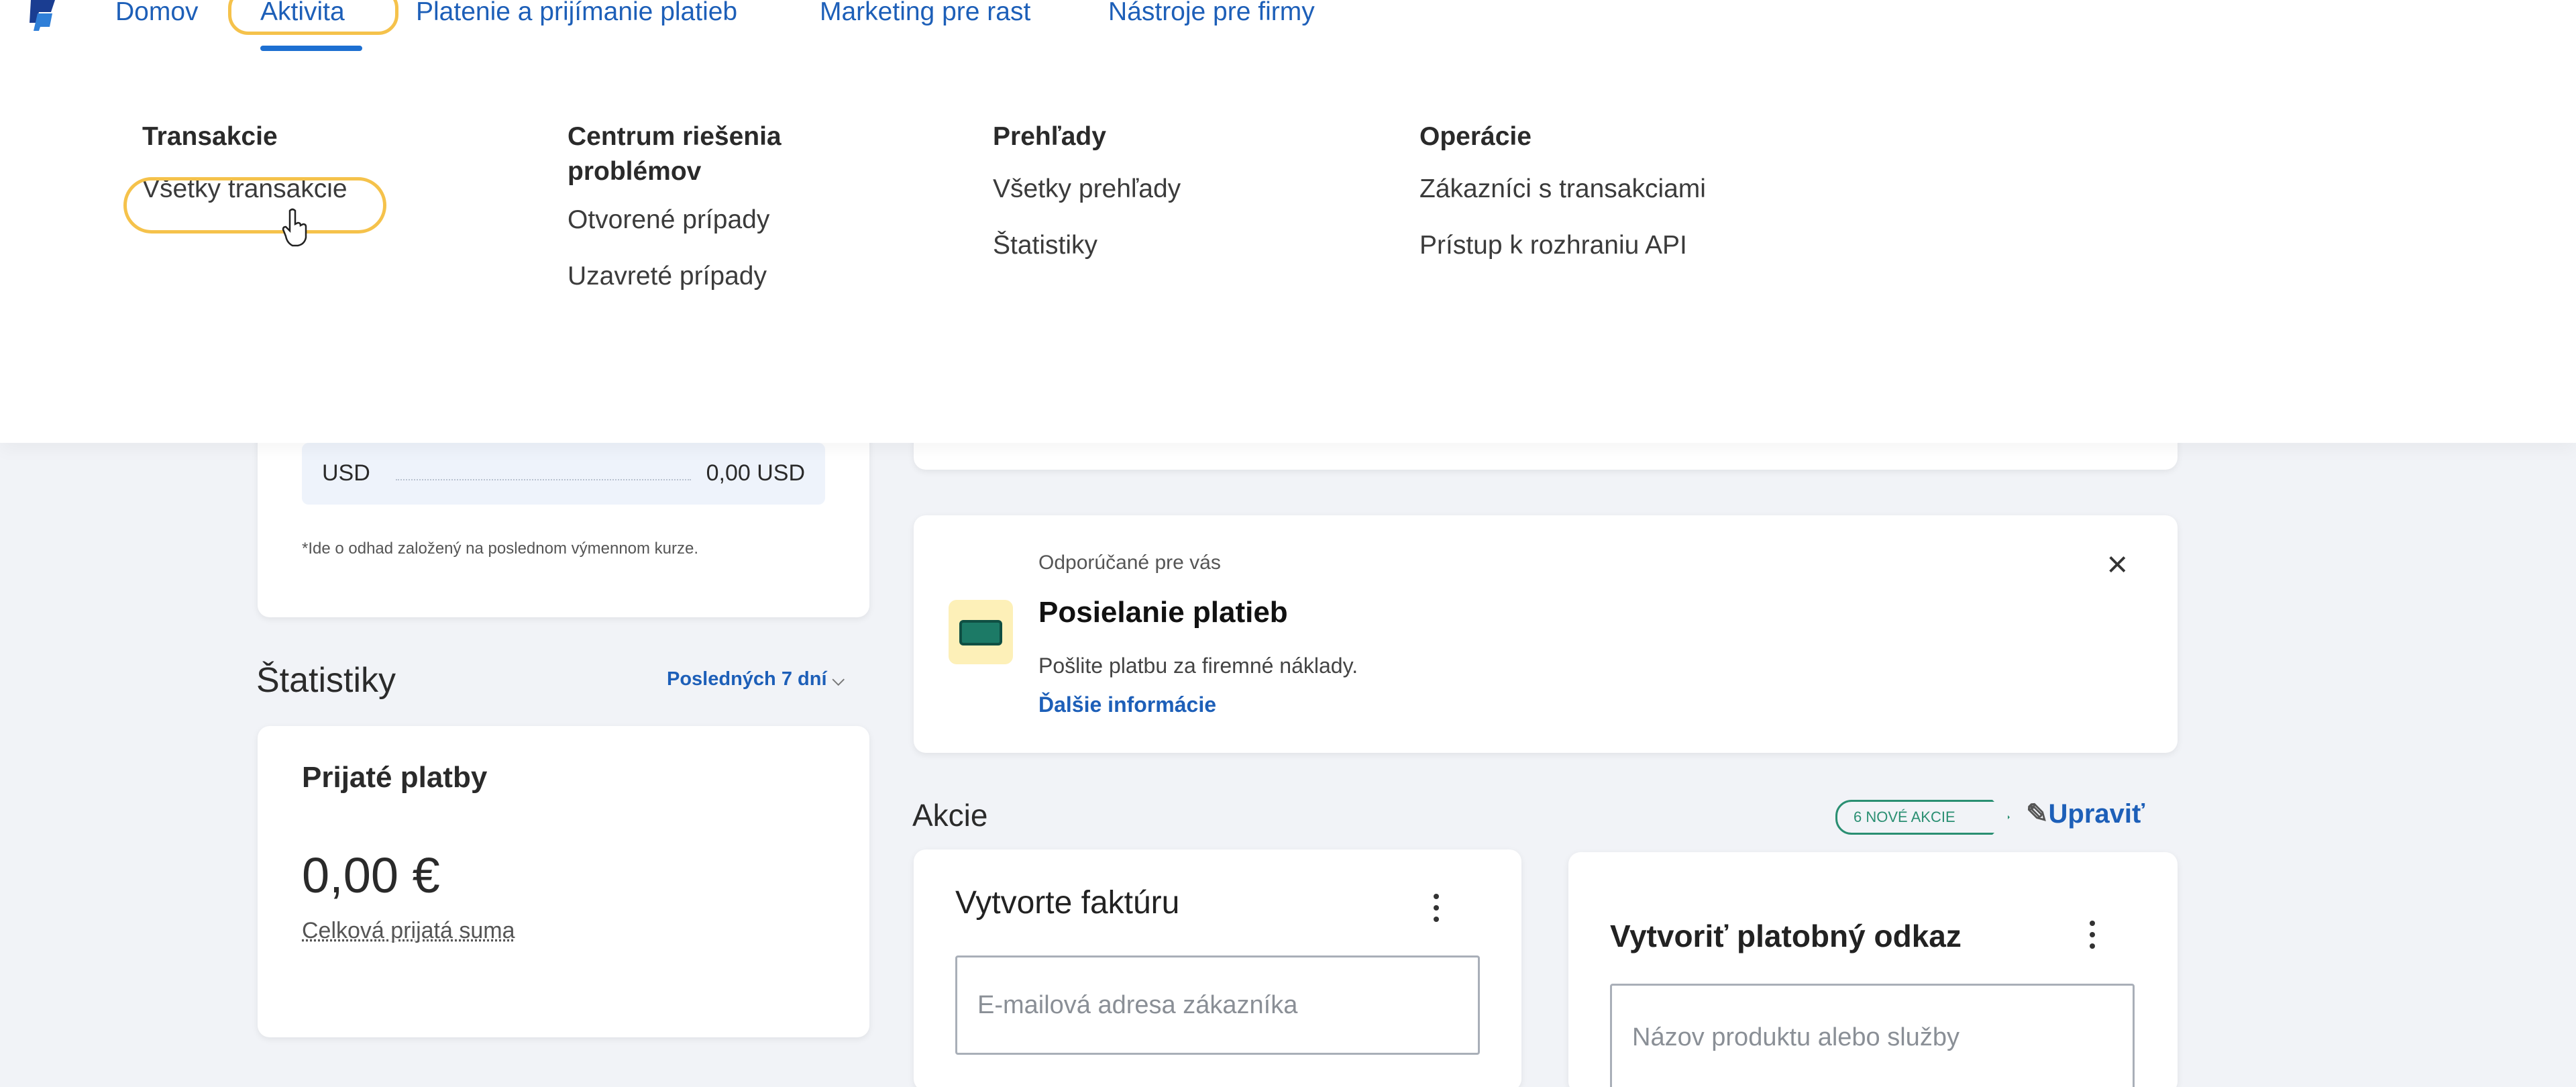  I want to click on stats-period-label: Posledných 7 dní, so click(747, 679).